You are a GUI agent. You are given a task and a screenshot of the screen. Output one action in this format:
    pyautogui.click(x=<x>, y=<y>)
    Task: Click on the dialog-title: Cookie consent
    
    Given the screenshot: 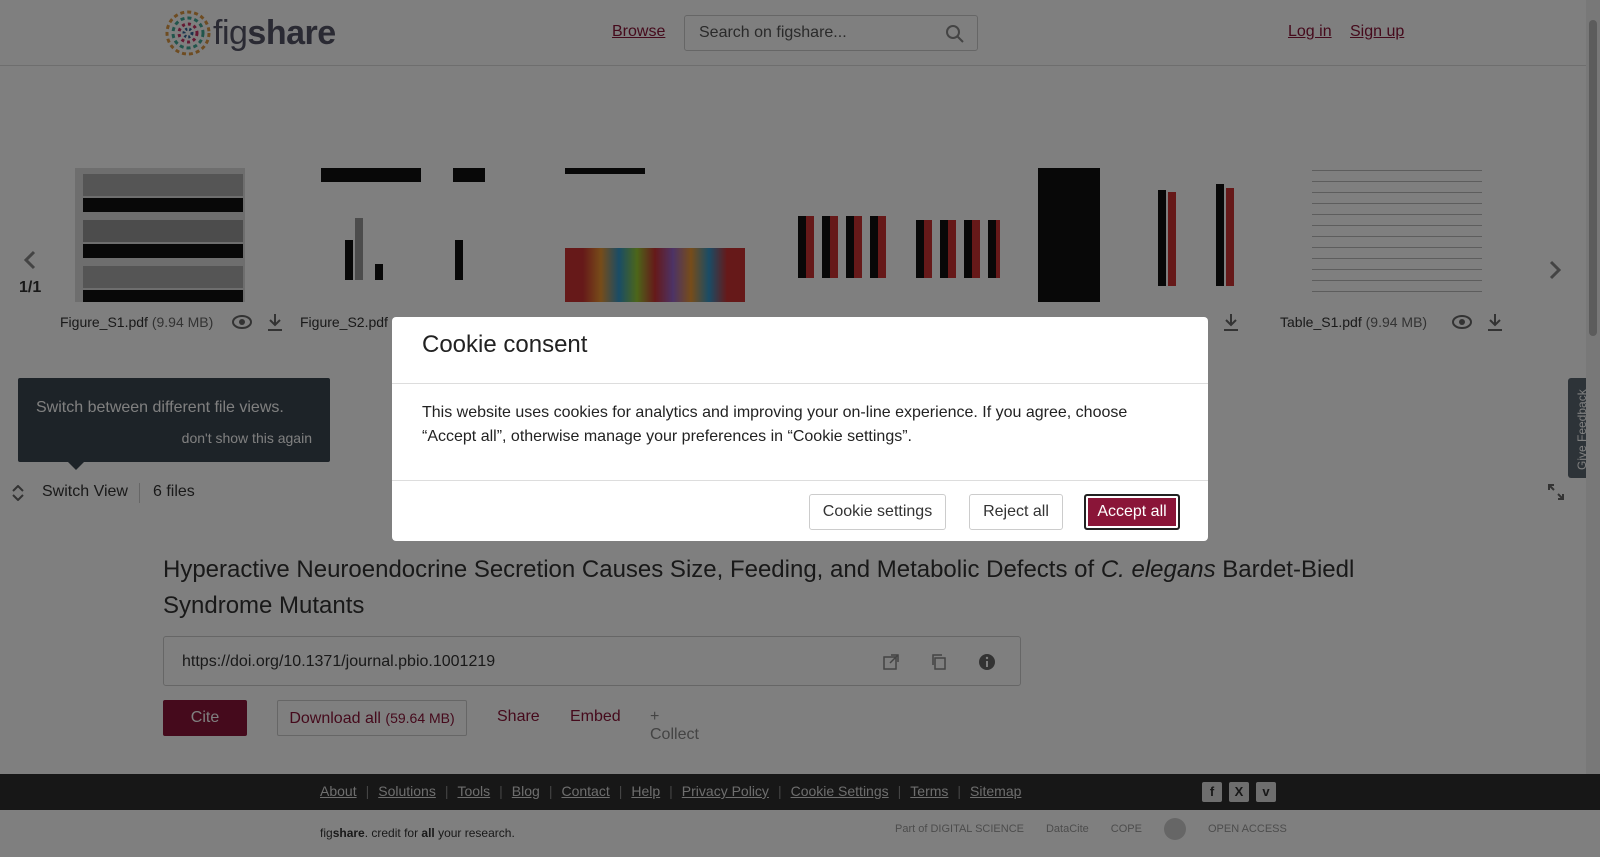 What is the action you would take?
    pyautogui.click(x=505, y=344)
    